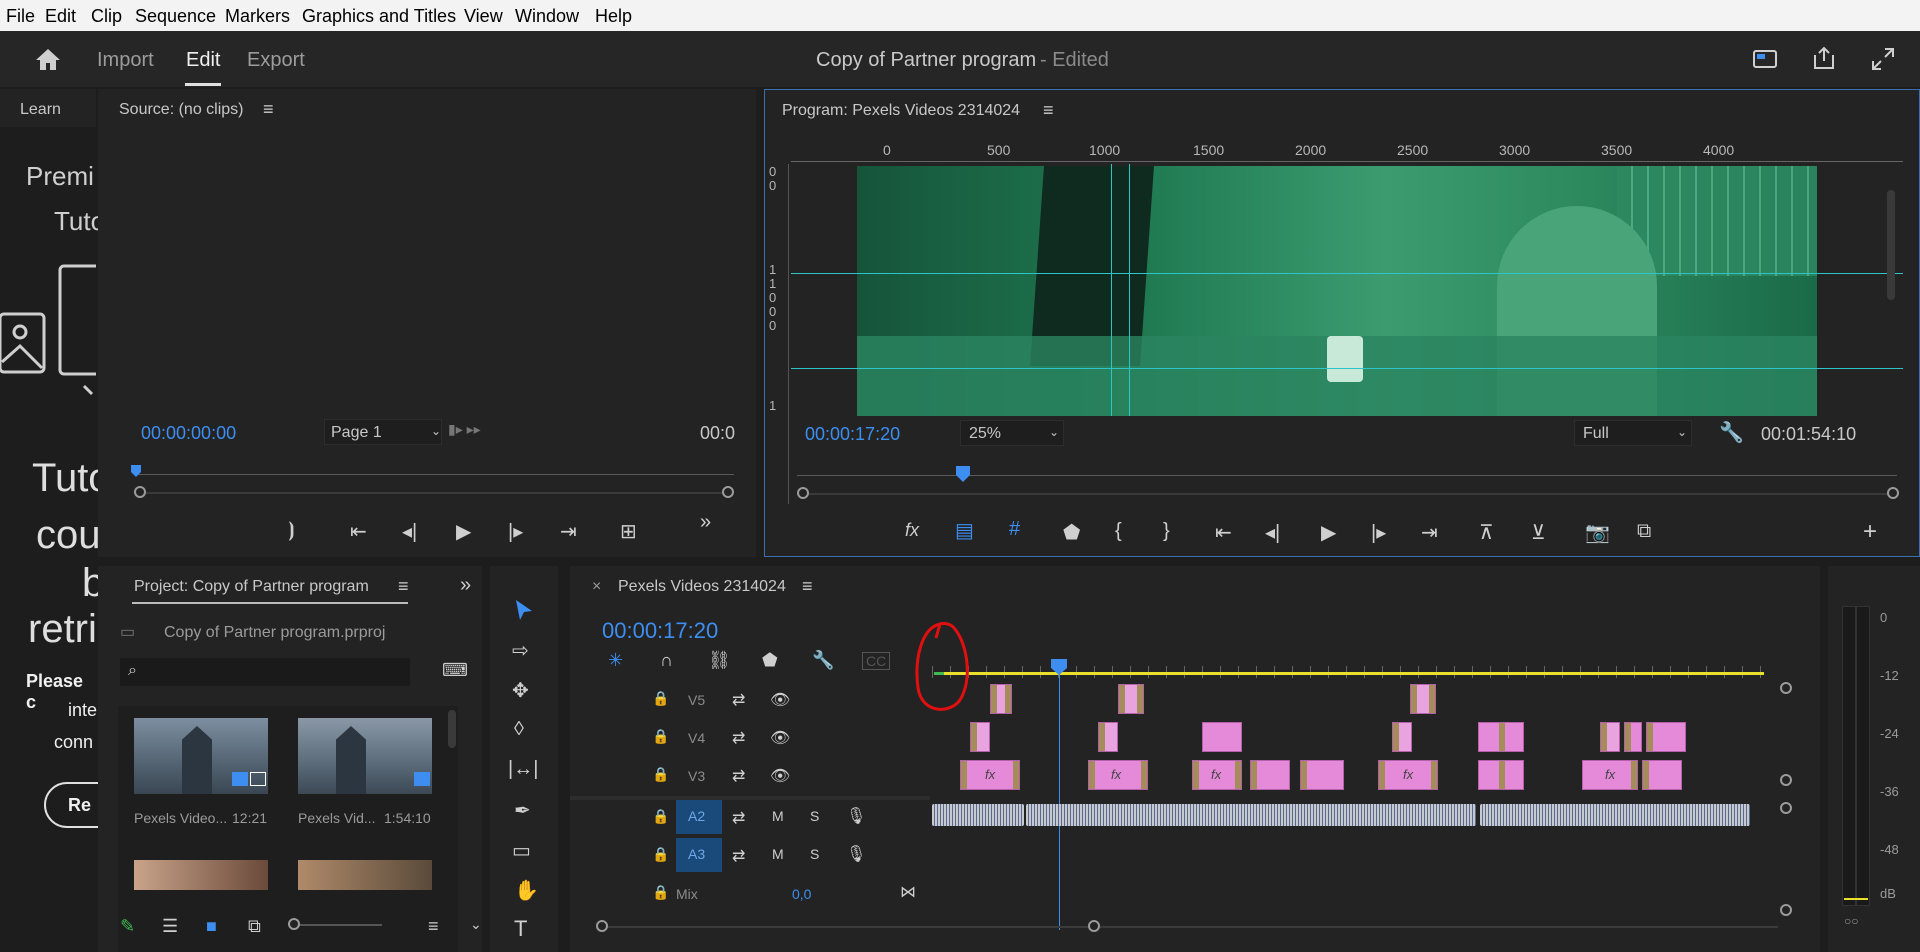  I want to click on fullscreen-icon, so click(1883, 59).